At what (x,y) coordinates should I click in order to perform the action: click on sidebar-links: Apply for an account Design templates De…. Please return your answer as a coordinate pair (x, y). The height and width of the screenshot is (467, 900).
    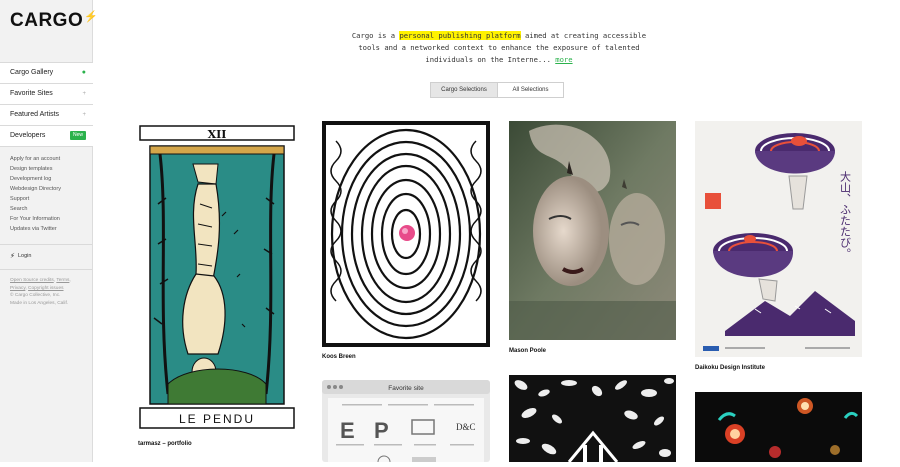
    Looking at the image, I should click on (35, 194).